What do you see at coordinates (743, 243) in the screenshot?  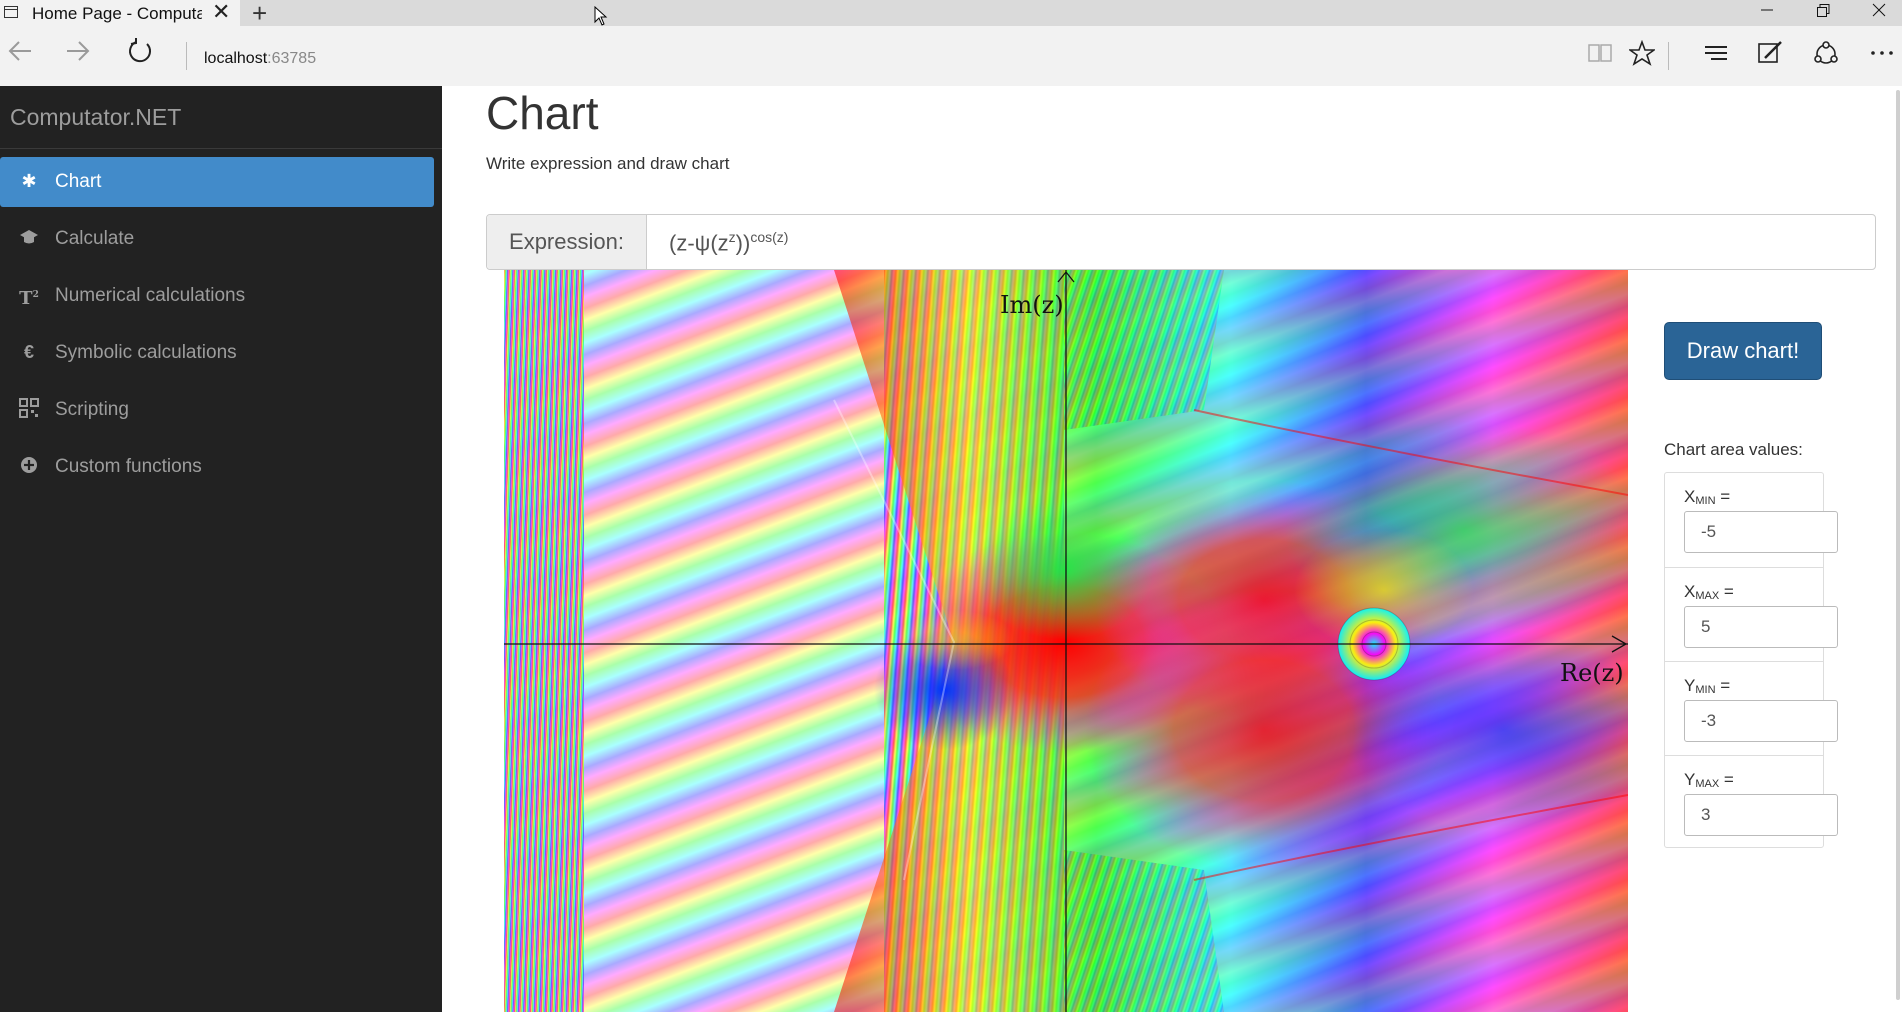 I see `expression-close: ))` at bounding box center [743, 243].